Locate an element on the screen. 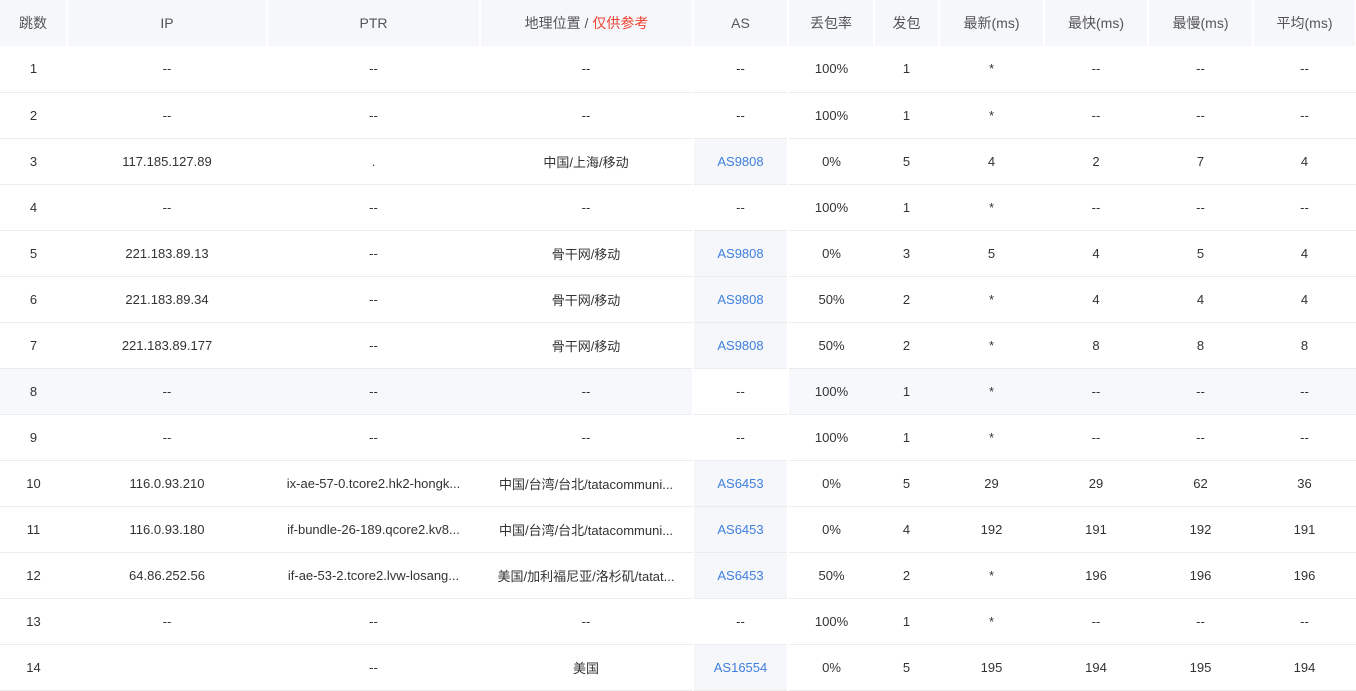 The image size is (1356, 691). table-row: 2 -- -- -- -- 100% 1 * -- -- -- is located at coordinates (678, 115).